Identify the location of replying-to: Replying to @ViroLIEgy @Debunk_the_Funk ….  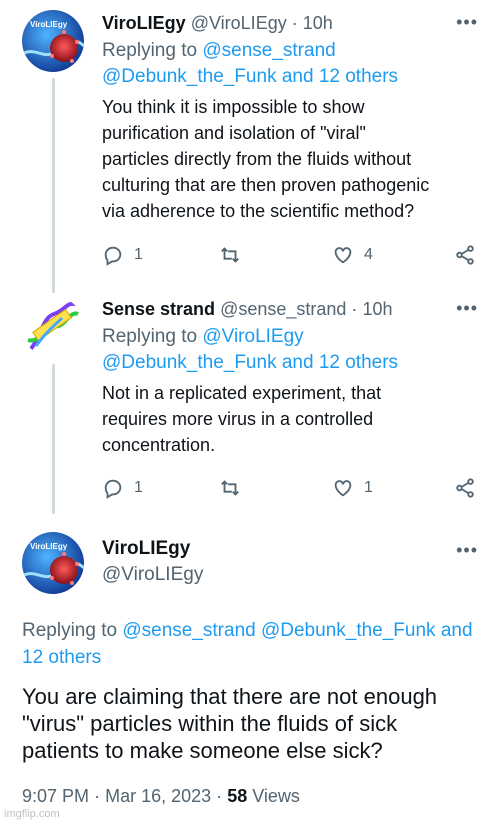
(250, 350).